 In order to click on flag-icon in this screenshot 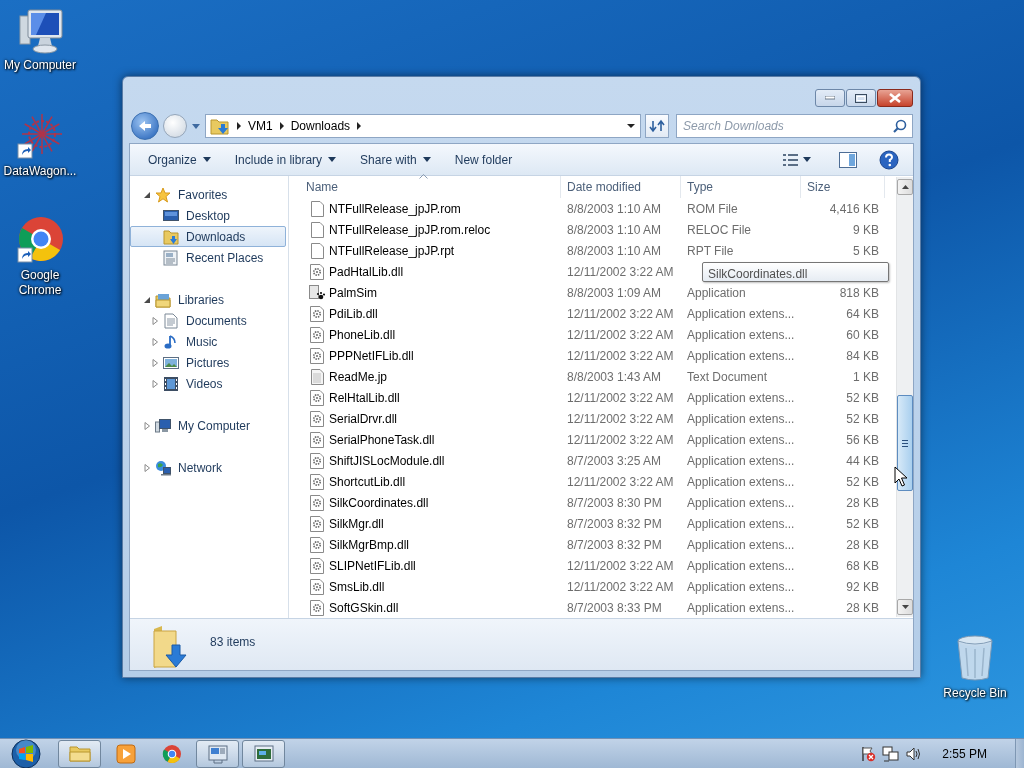, I will do `click(868, 753)`.